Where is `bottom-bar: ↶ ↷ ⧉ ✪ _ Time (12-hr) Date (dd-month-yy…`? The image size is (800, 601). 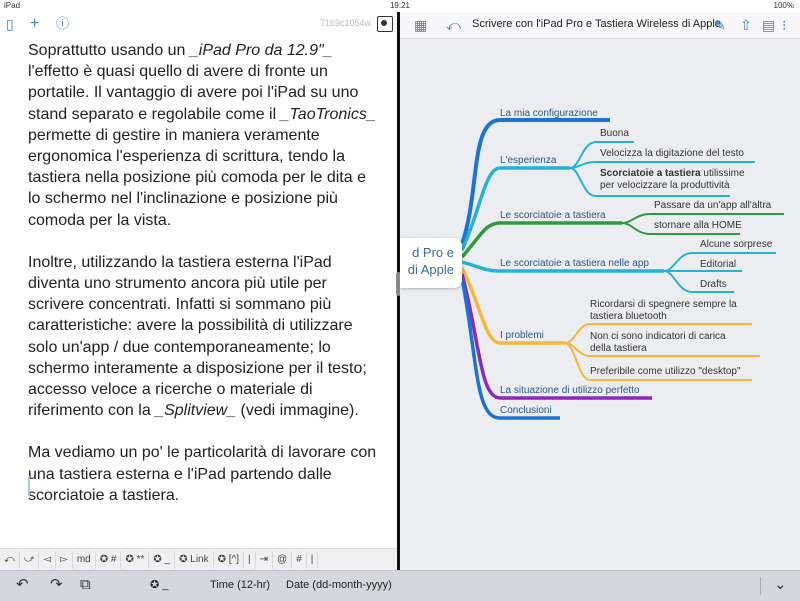
bottom-bar: ↶ ↷ ⧉ ✪ _ Time (12-hr) Date (dd-month-yy… is located at coordinates (400, 585).